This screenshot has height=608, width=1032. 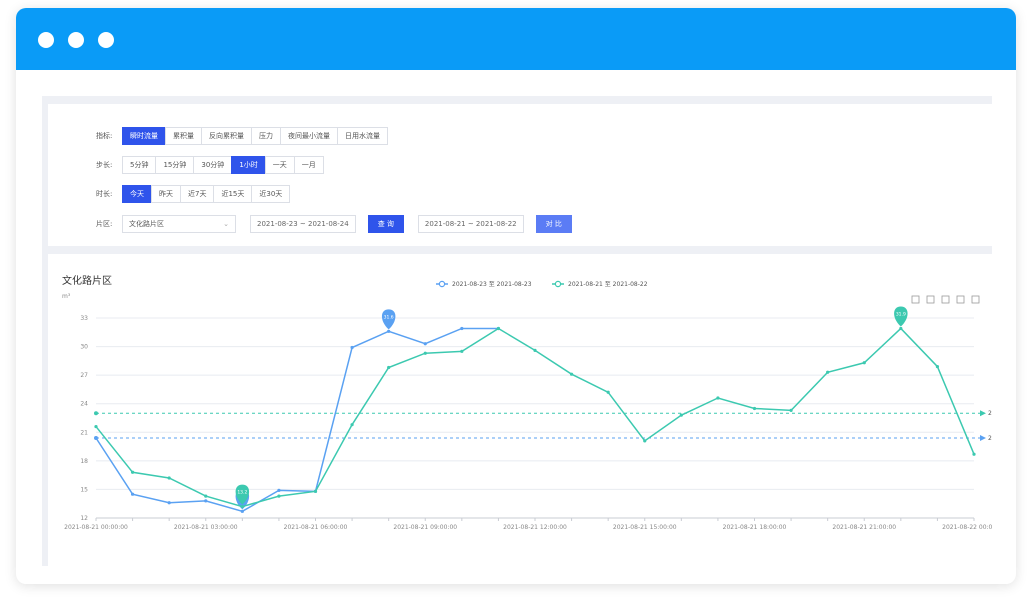 What do you see at coordinates (248, 165) in the screenshot?
I see `step-option-button: 1小时` at bounding box center [248, 165].